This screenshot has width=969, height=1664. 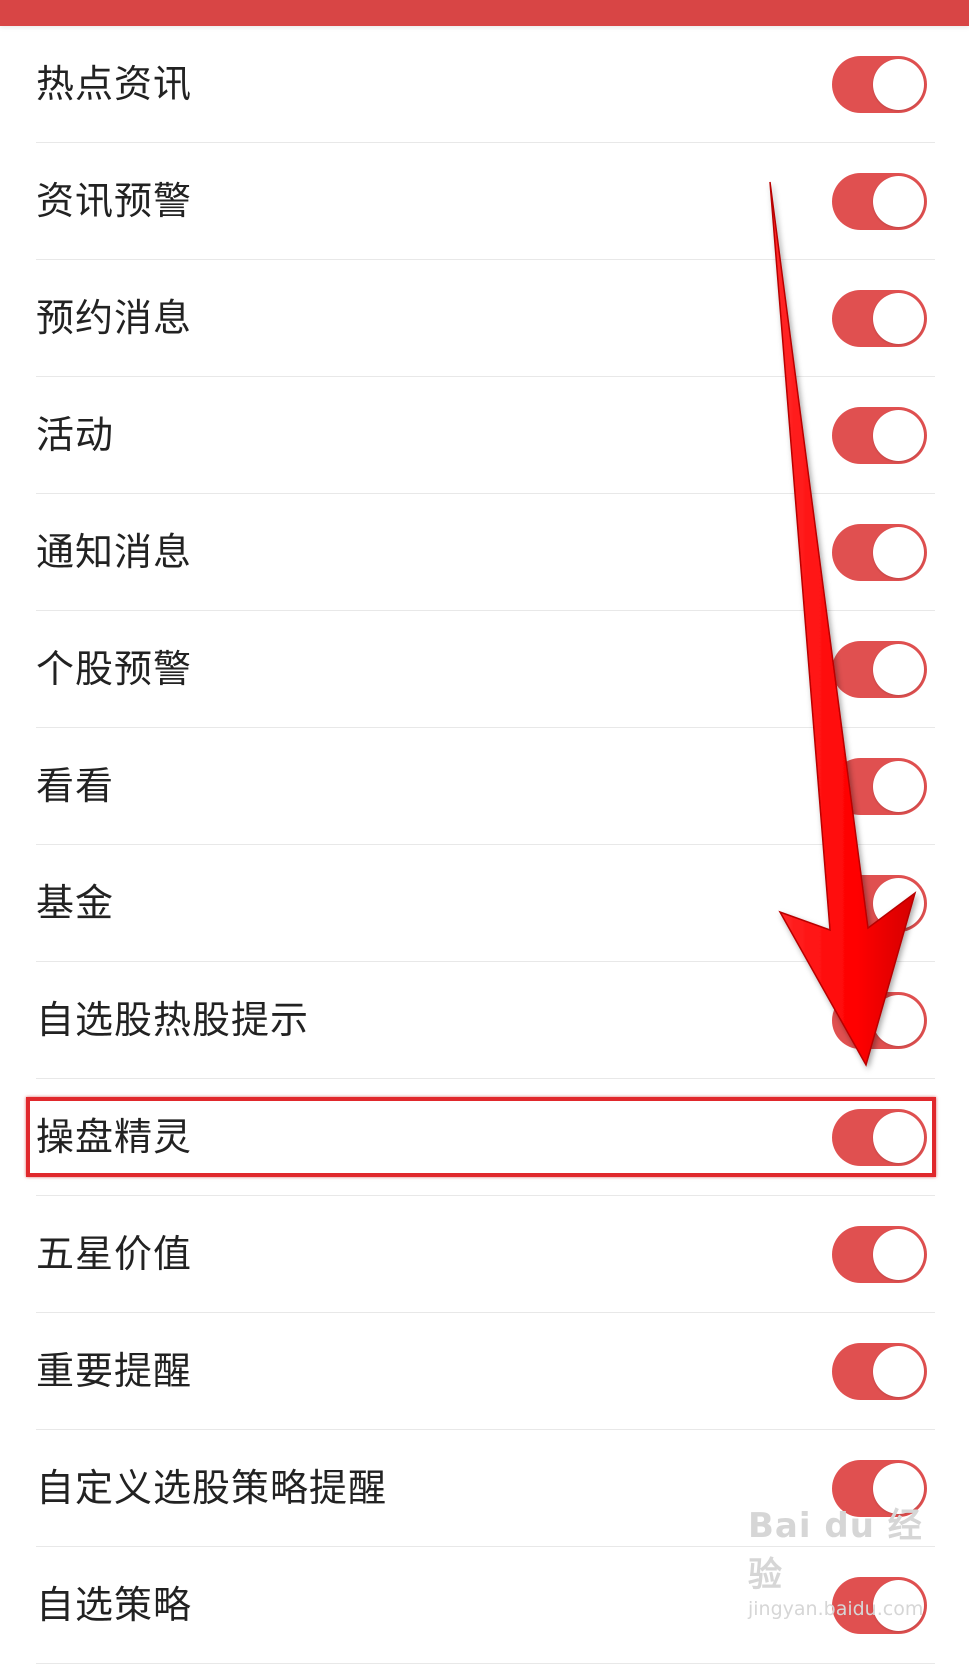 What do you see at coordinates (114, 1371) in the screenshot?
I see `setting-label: 重要提醒` at bounding box center [114, 1371].